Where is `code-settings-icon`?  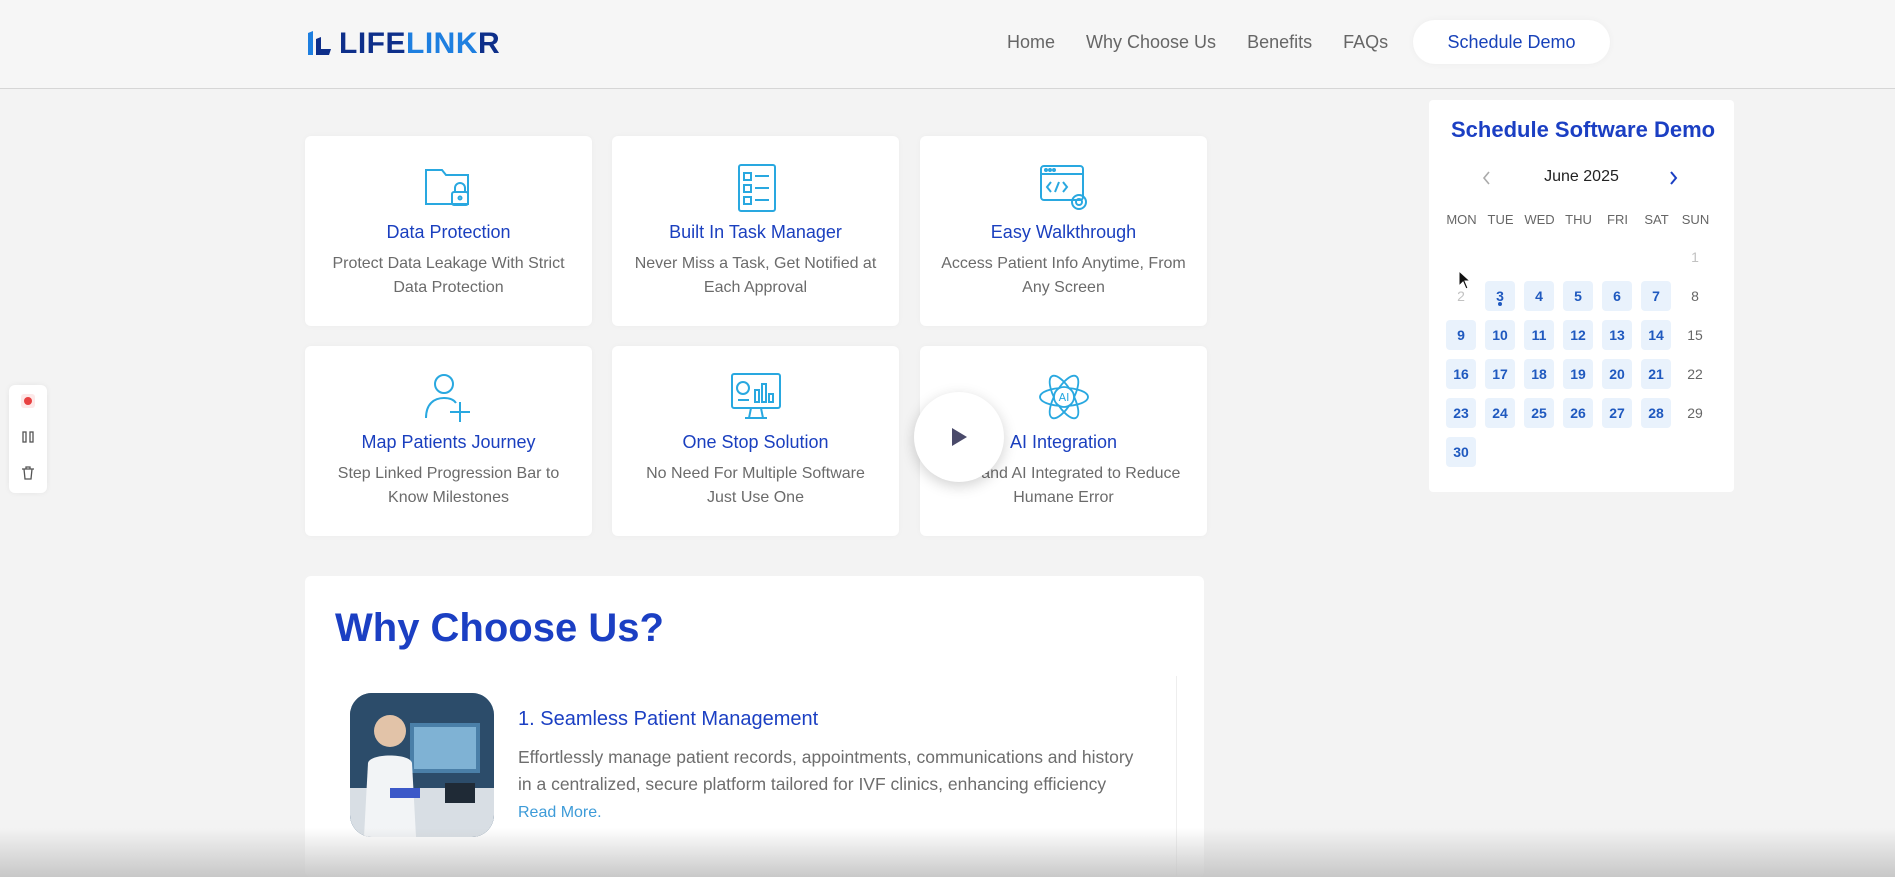
code-settings-icon is located at coordinates (1063, 187).